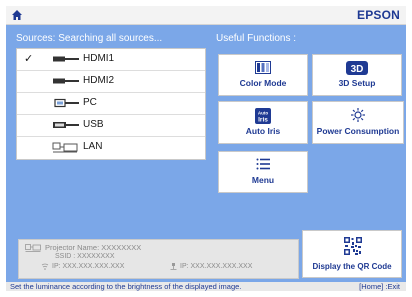 Image resolution: width=412 pixels, height=297 pixels. Describe the element at coordinates (358, 115) in the screenshot. I see `power-consumption-icon` at that location.